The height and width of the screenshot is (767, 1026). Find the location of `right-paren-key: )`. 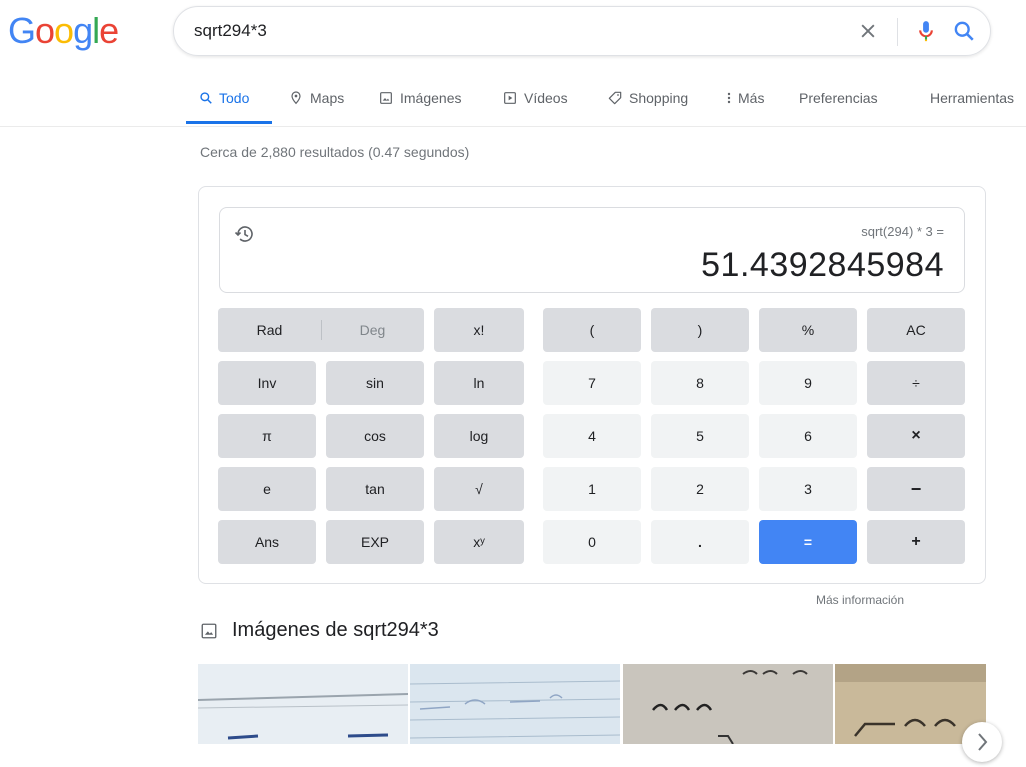

right-paren-key: ) is located at coordinates (700, 330).